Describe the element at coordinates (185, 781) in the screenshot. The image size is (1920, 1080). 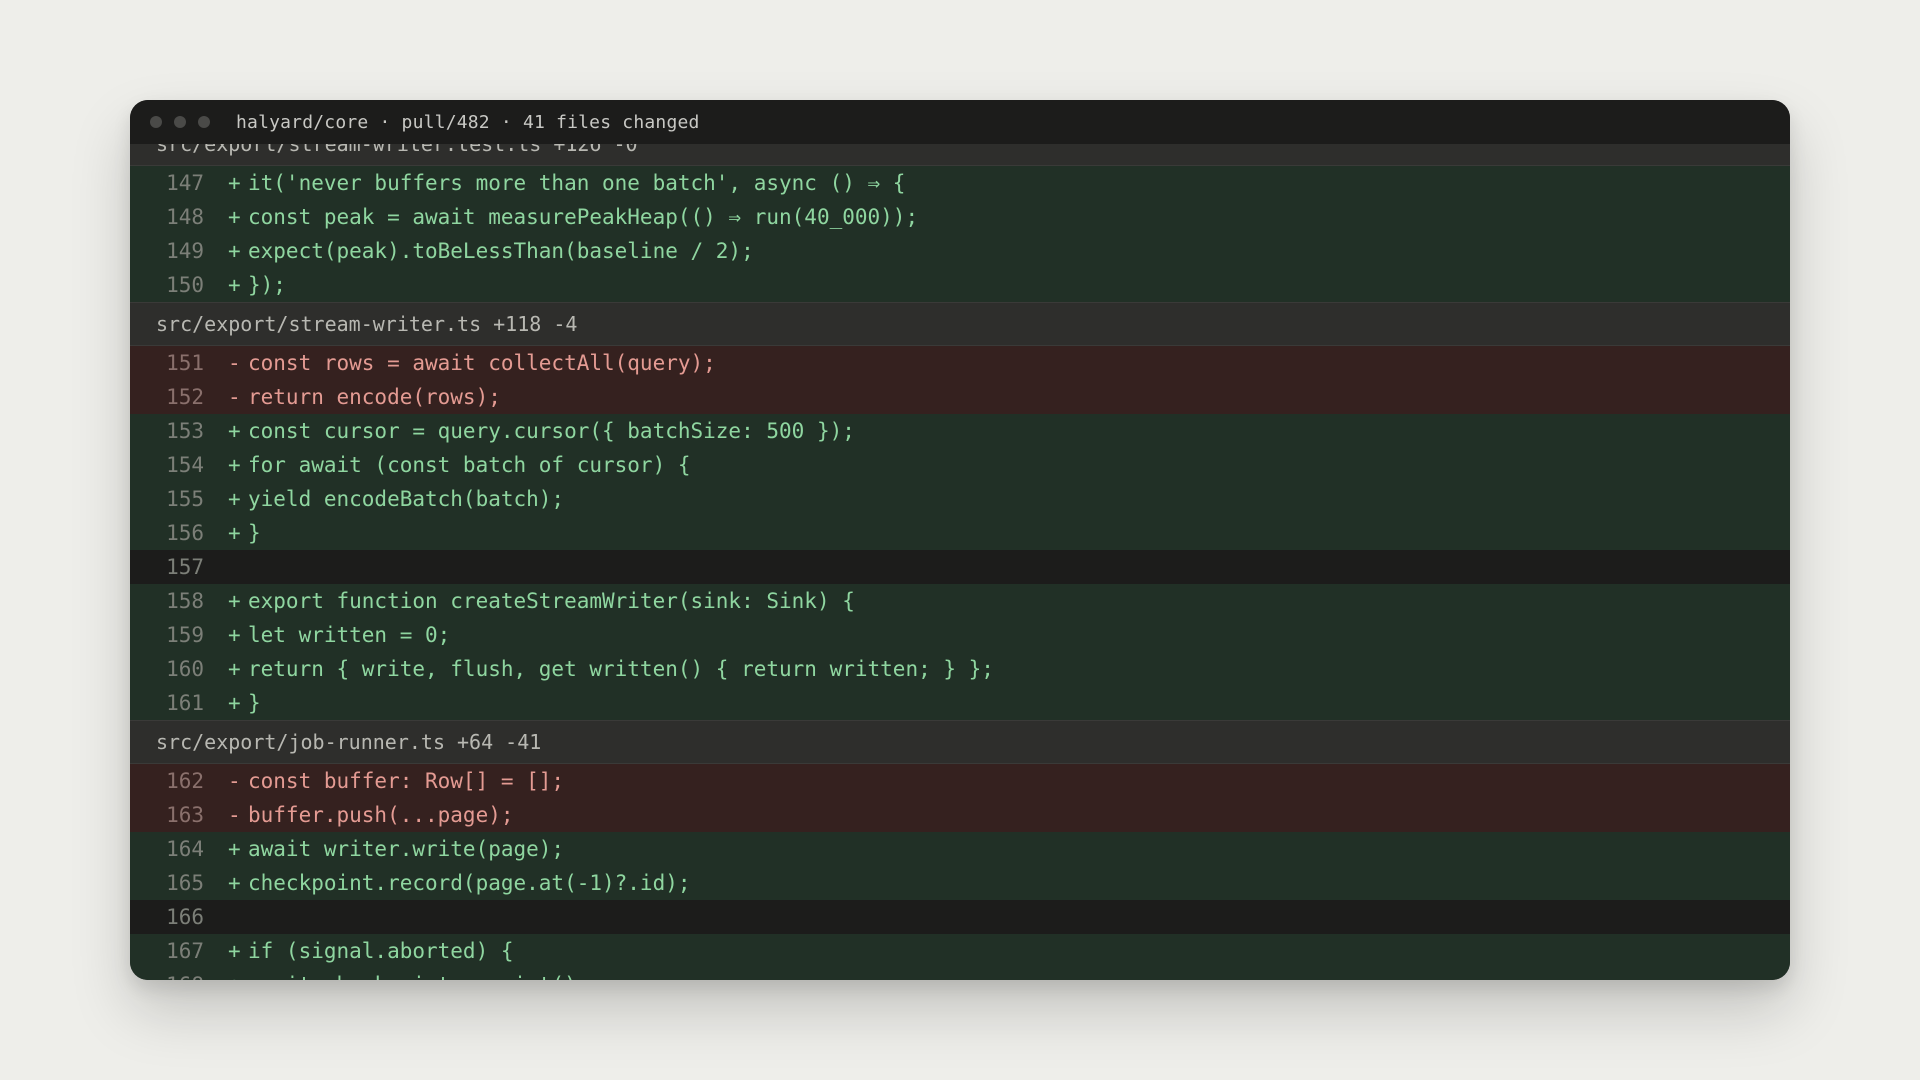
I see `line-number: 162` at that location.